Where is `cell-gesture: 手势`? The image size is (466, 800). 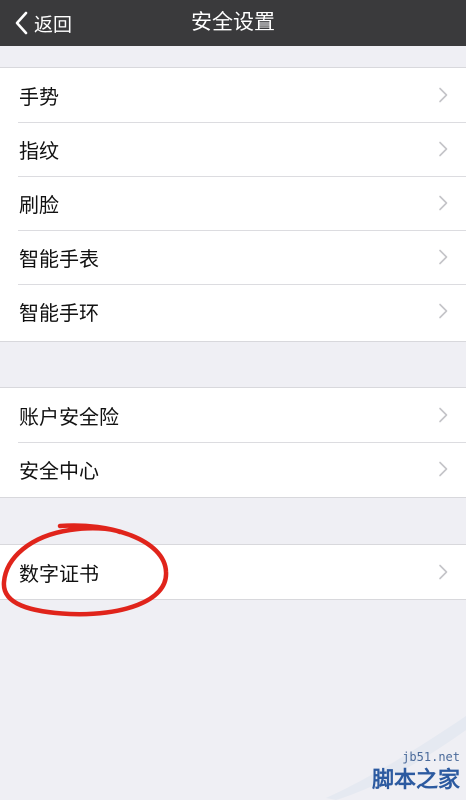
cell-gesture: 手势 is located at coordinates (233, 95).